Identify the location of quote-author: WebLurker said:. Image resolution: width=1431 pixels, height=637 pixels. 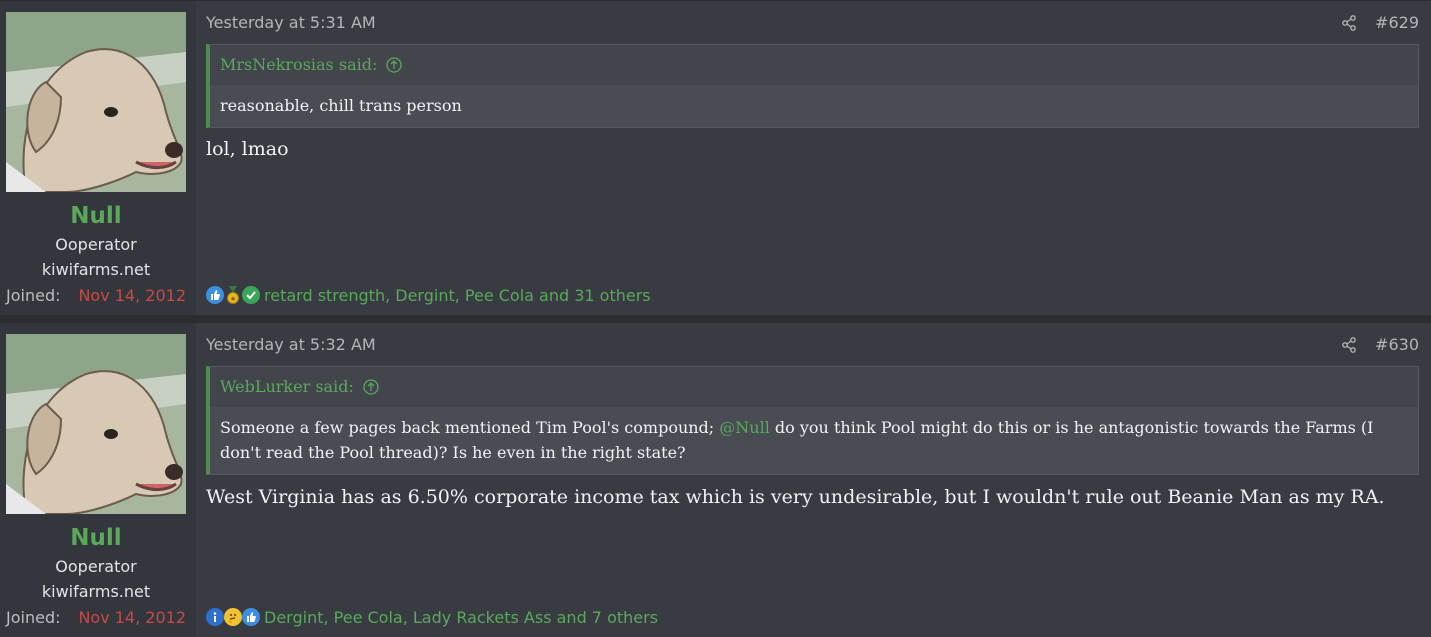
(287, 386).